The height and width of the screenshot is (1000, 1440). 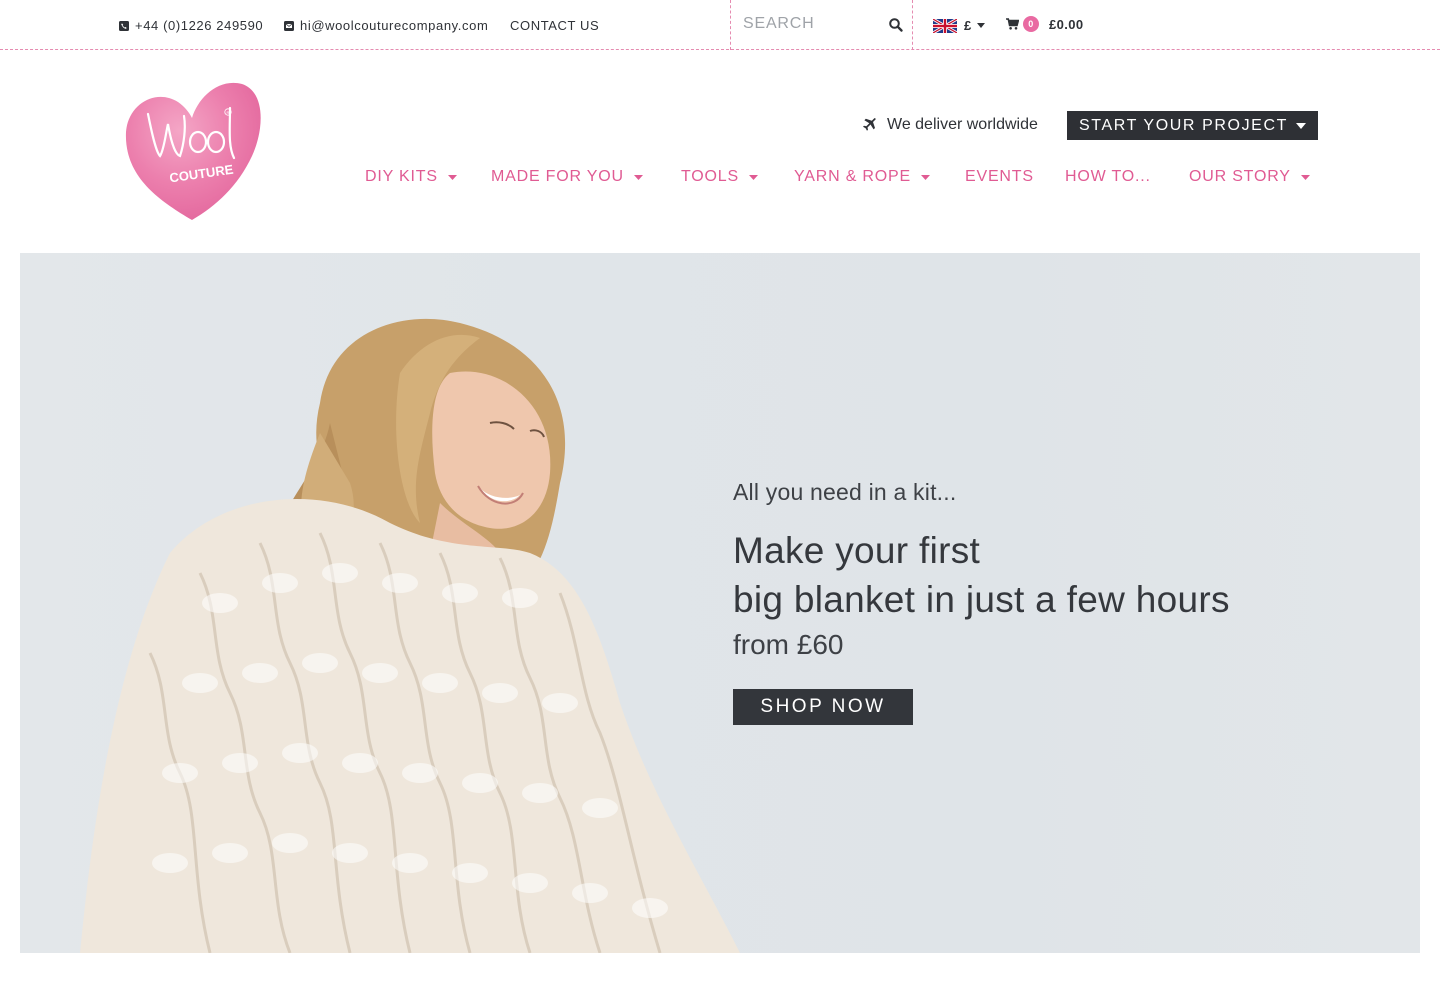 I want to click on hero-title-line-1: Make your first, so click(x=857, y=550).